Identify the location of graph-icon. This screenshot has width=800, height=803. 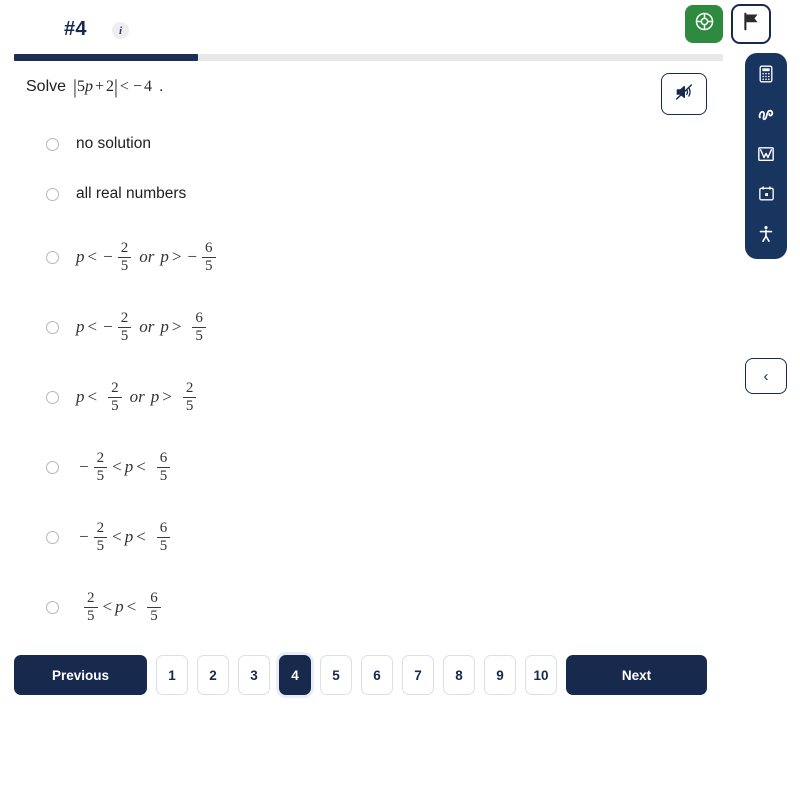
(766, 156).